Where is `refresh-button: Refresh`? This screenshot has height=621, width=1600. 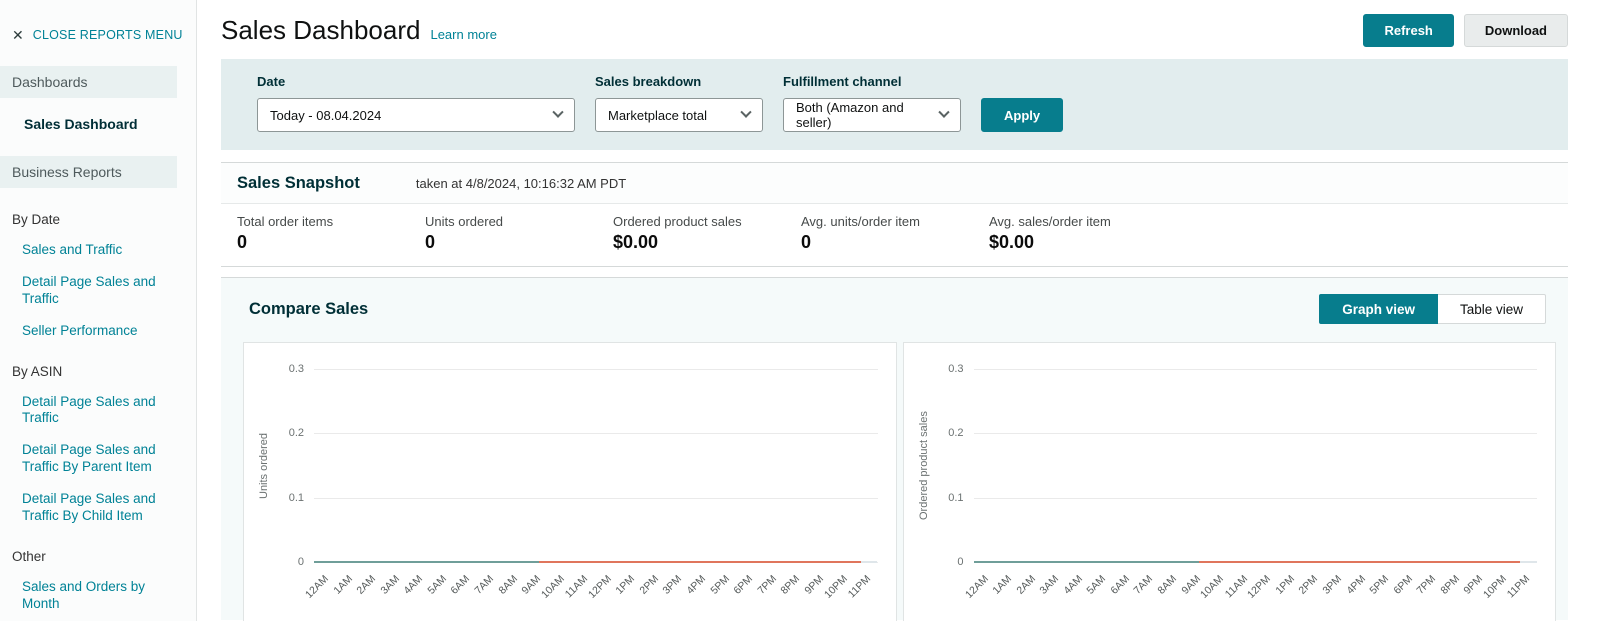
refresh-button: Refresh is located at coordinates (1408, 30).